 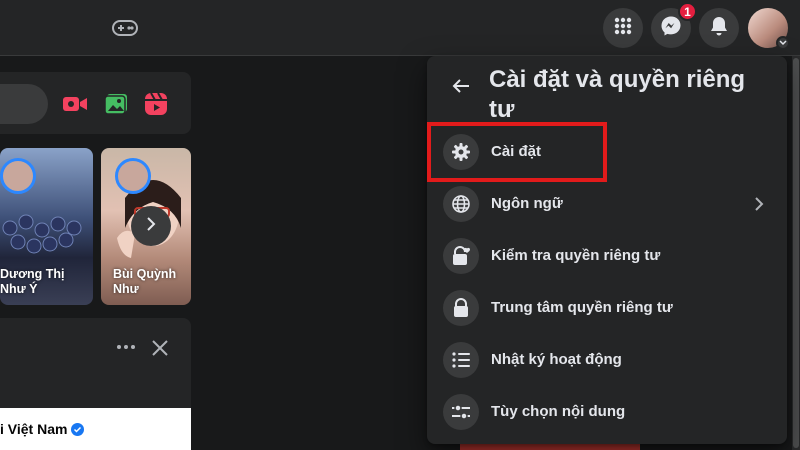 What do you see at coordinates (116, 104) in the screenshot?
I see `photo-icon` at bounding box center [116, 104].